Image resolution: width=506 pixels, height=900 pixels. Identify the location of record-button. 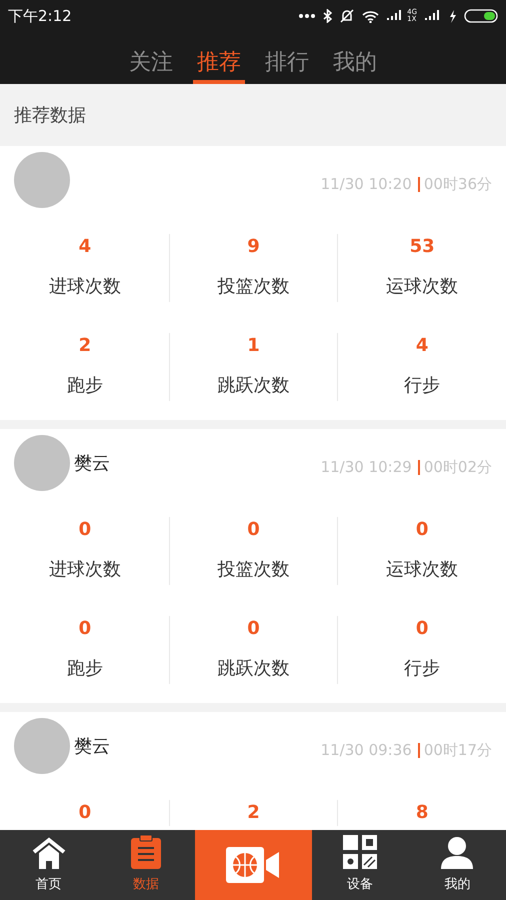
(253, 865).